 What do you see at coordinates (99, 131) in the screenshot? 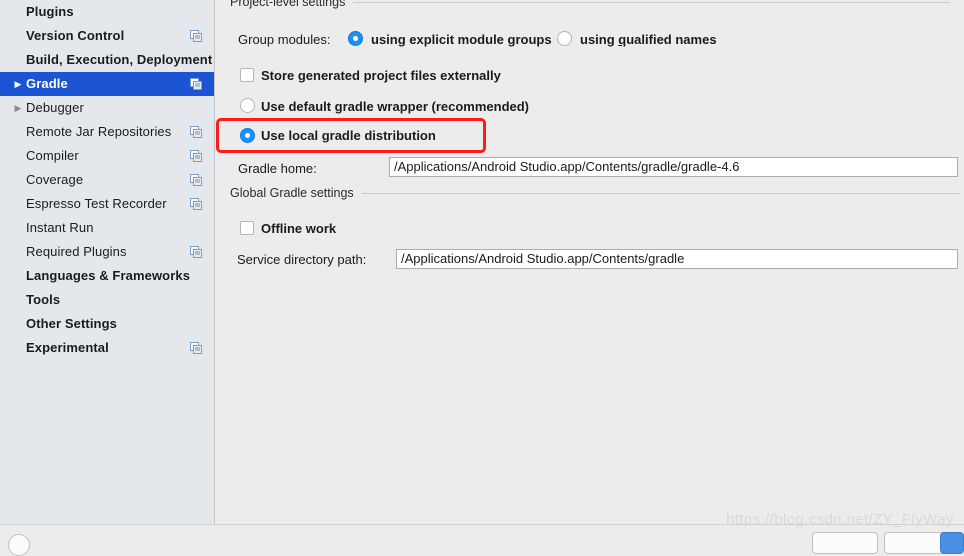
I see `sidebar-item-label: Remote Jar Repositories` at bounding box center [99, 131].